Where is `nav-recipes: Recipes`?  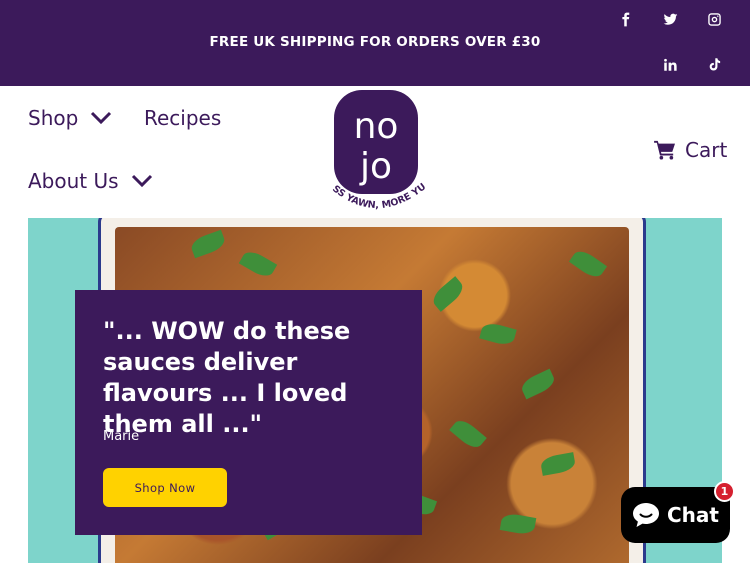
nav-recipes: Recipes is located at coordinates (182, 118).